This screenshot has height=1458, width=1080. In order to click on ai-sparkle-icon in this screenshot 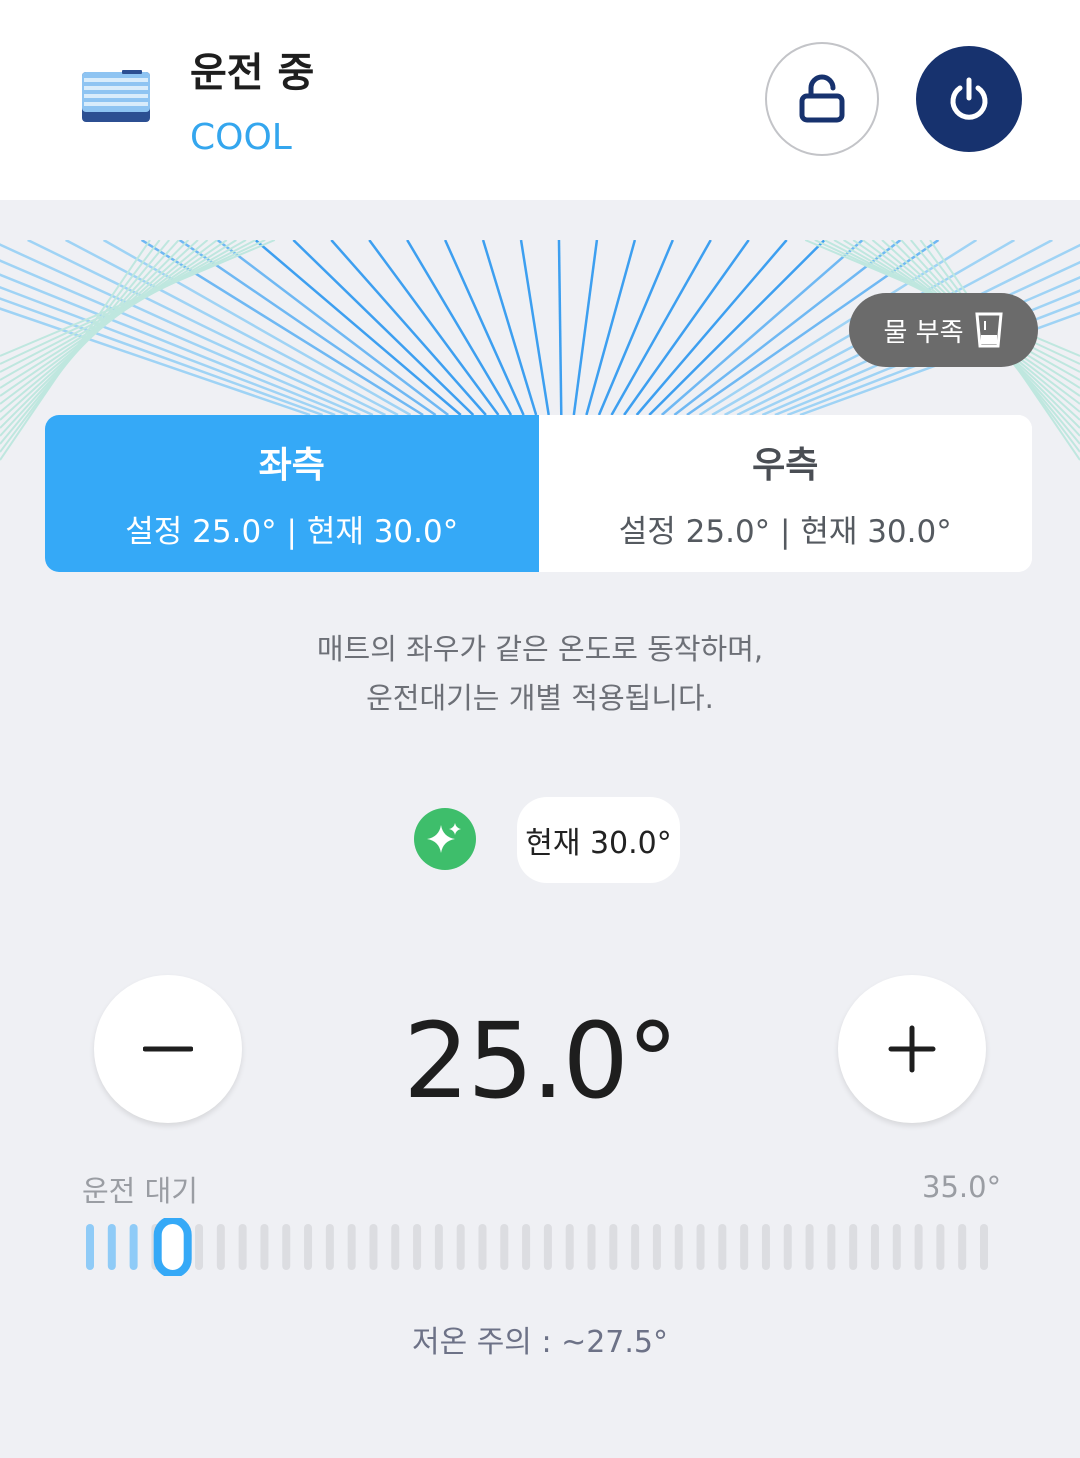, I will do `click(445, 839)`.